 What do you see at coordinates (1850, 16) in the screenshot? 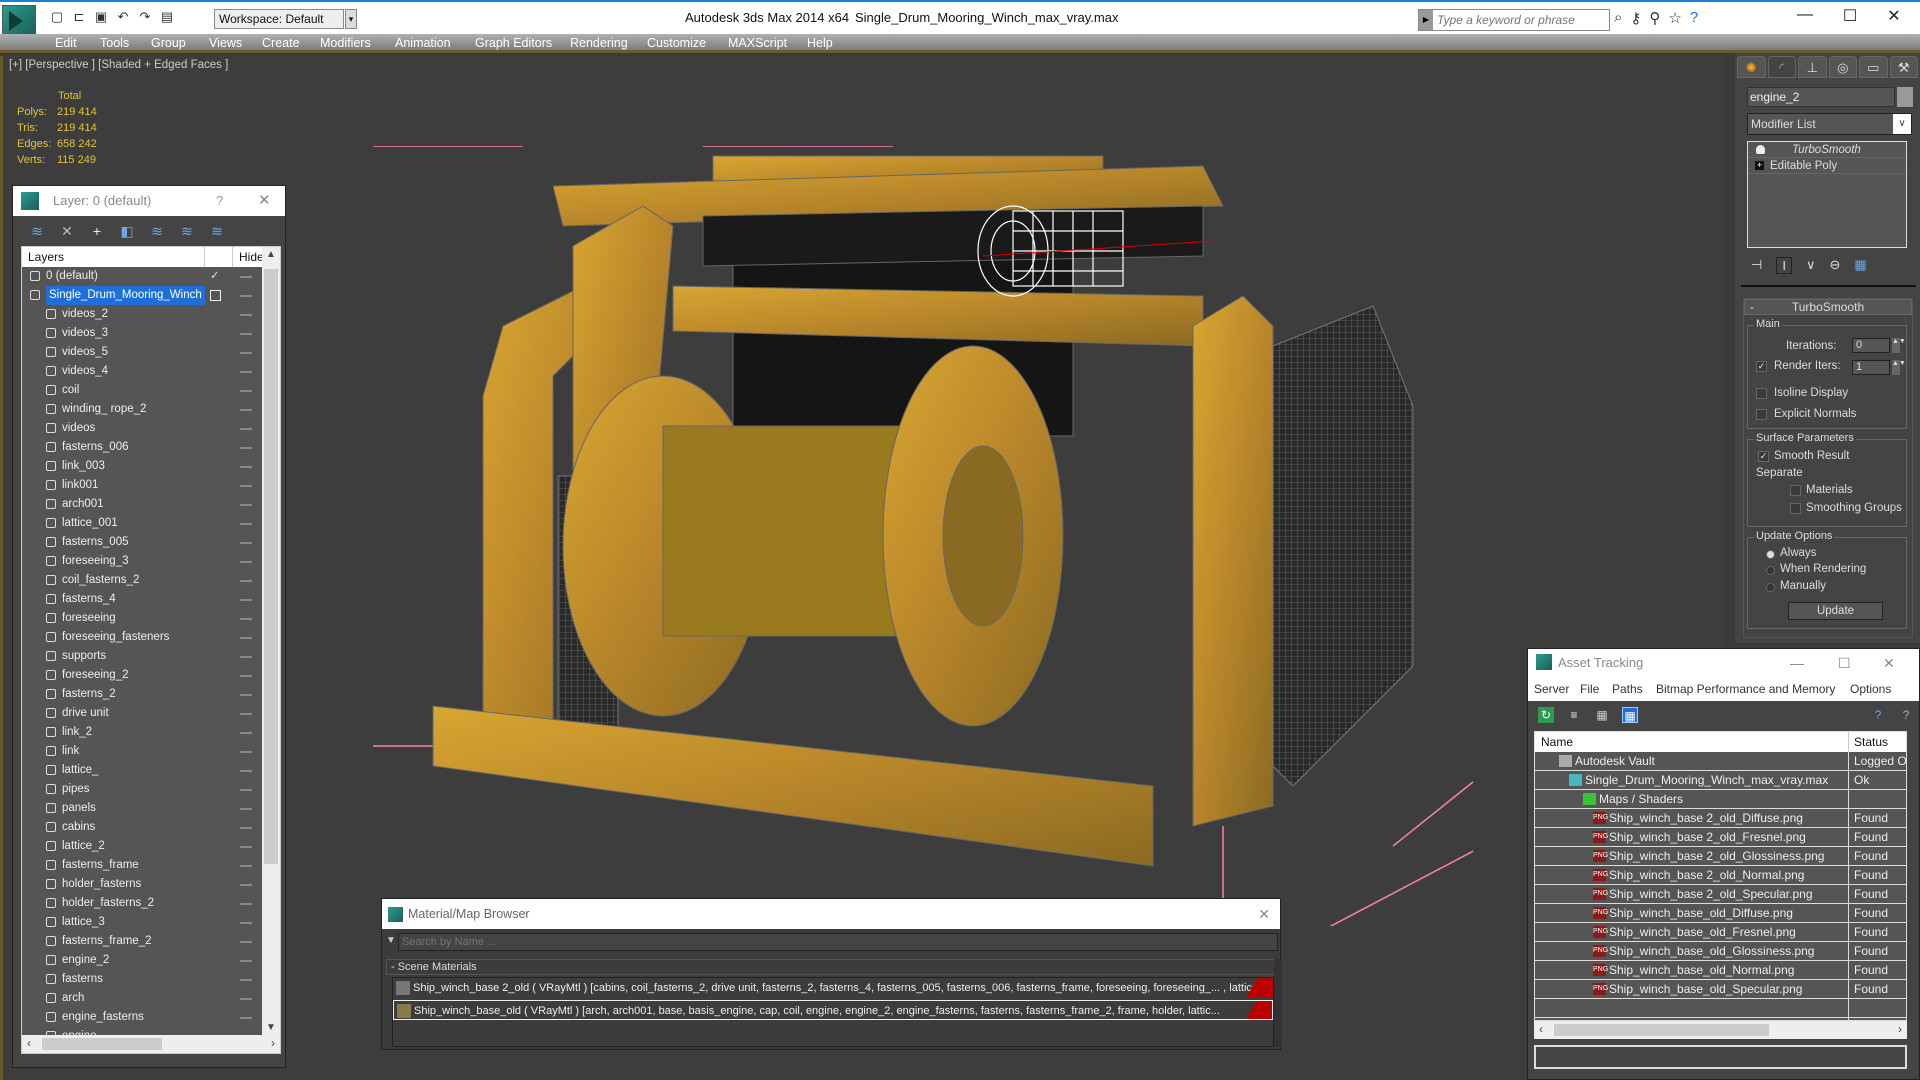
I see `maximize-button: ☐` at bounding box center [1850, 16].